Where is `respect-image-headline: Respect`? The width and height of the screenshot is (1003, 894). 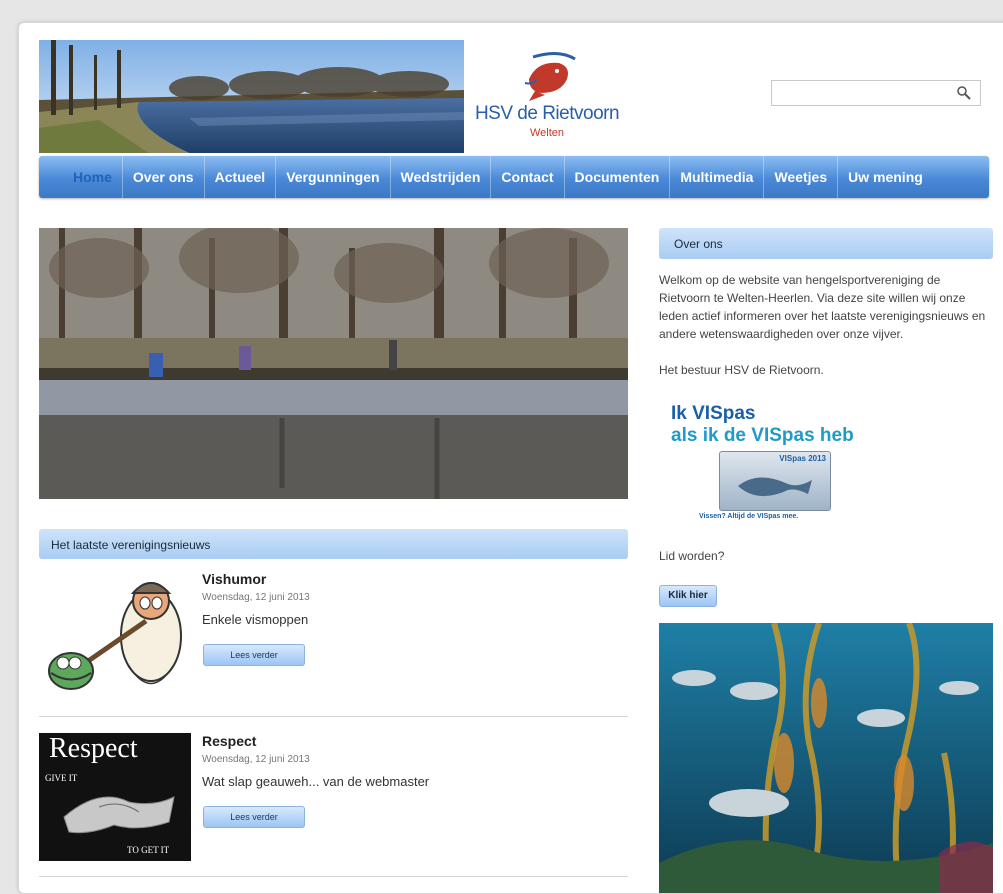 respect-image-headline: Respect is located at coordinates (93, 748).